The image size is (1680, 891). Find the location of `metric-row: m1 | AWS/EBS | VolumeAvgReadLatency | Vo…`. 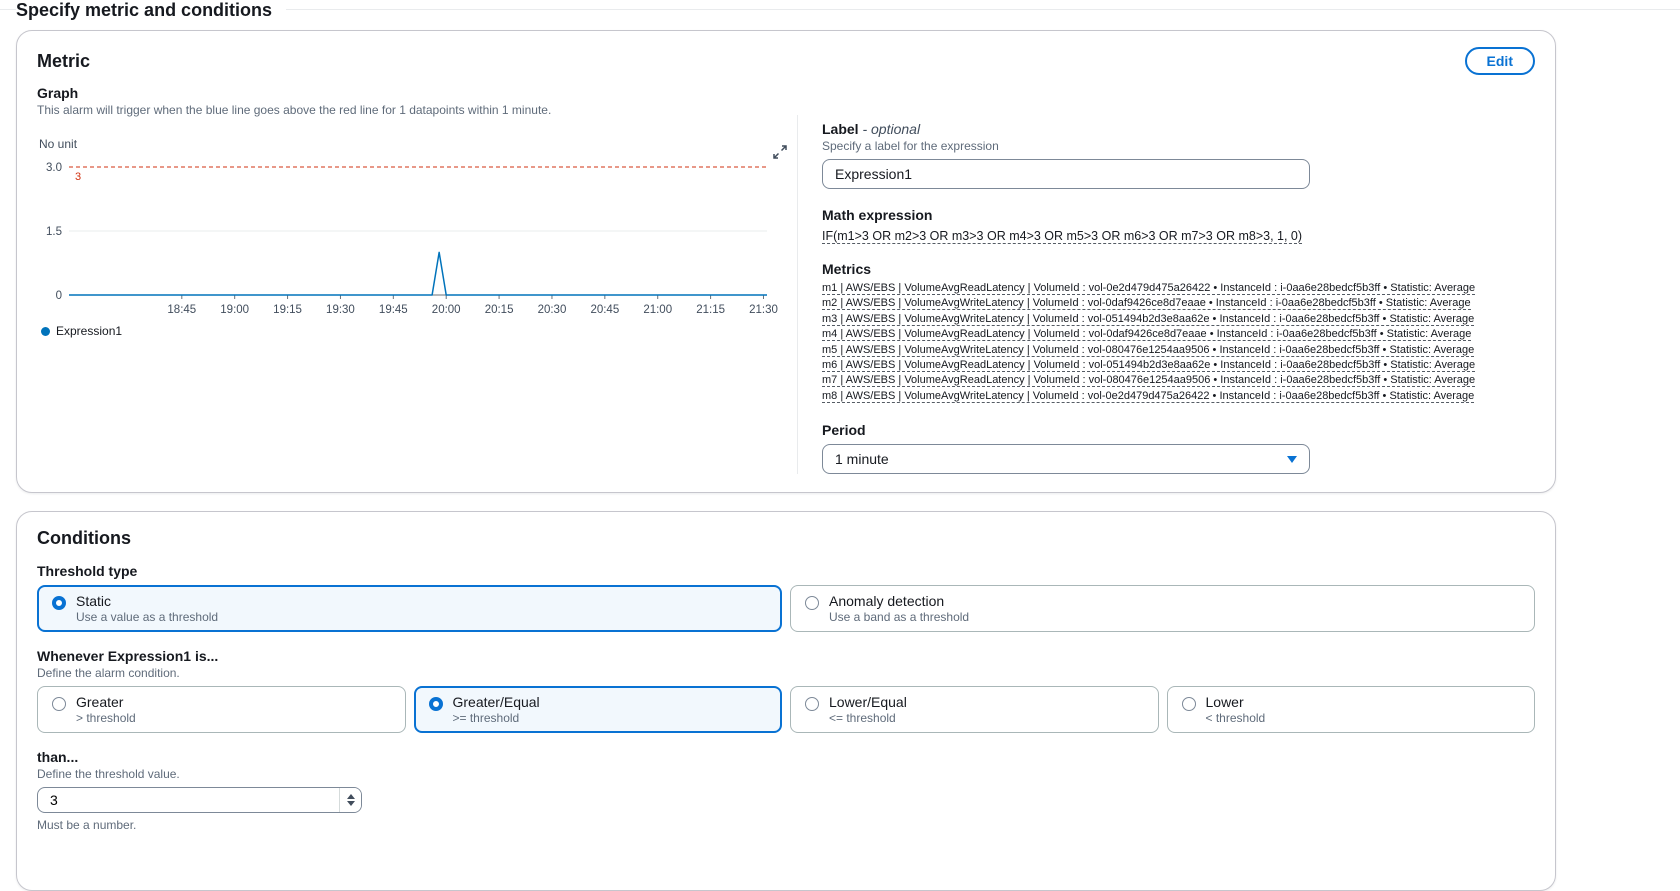

metric-row: m1 | AWS/EBS | VolumeAvgReadLatency | Vo… is located at coordinates (1149, 288).